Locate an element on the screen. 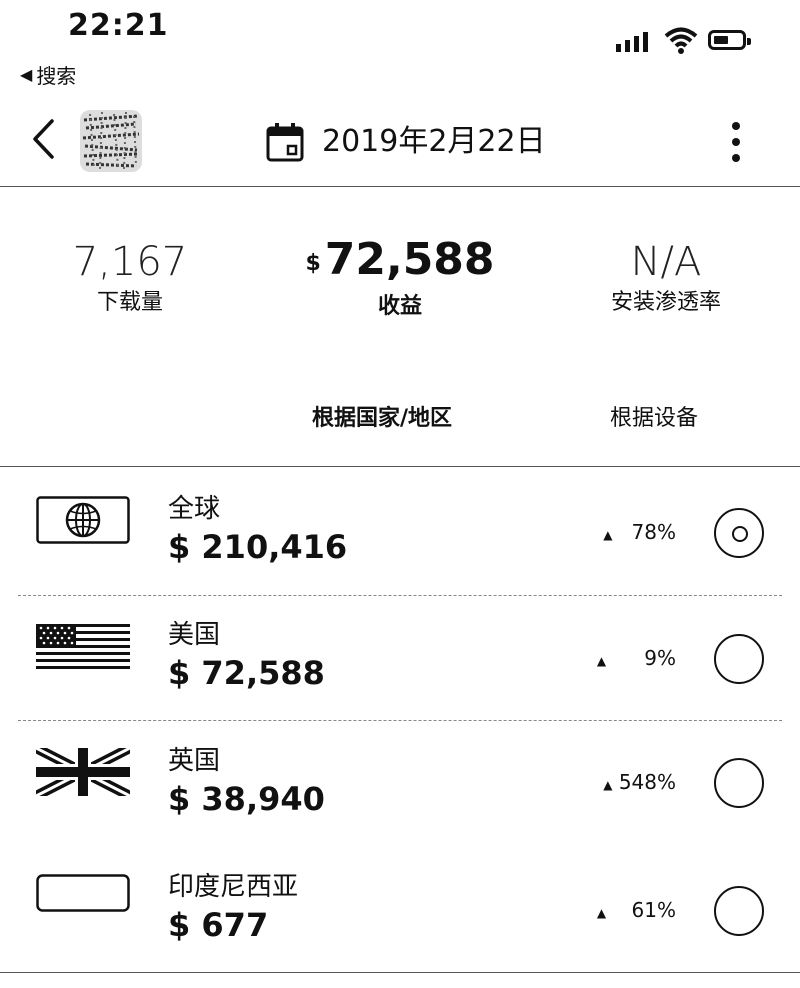  globe-icon is located at coordinates (83, 520).